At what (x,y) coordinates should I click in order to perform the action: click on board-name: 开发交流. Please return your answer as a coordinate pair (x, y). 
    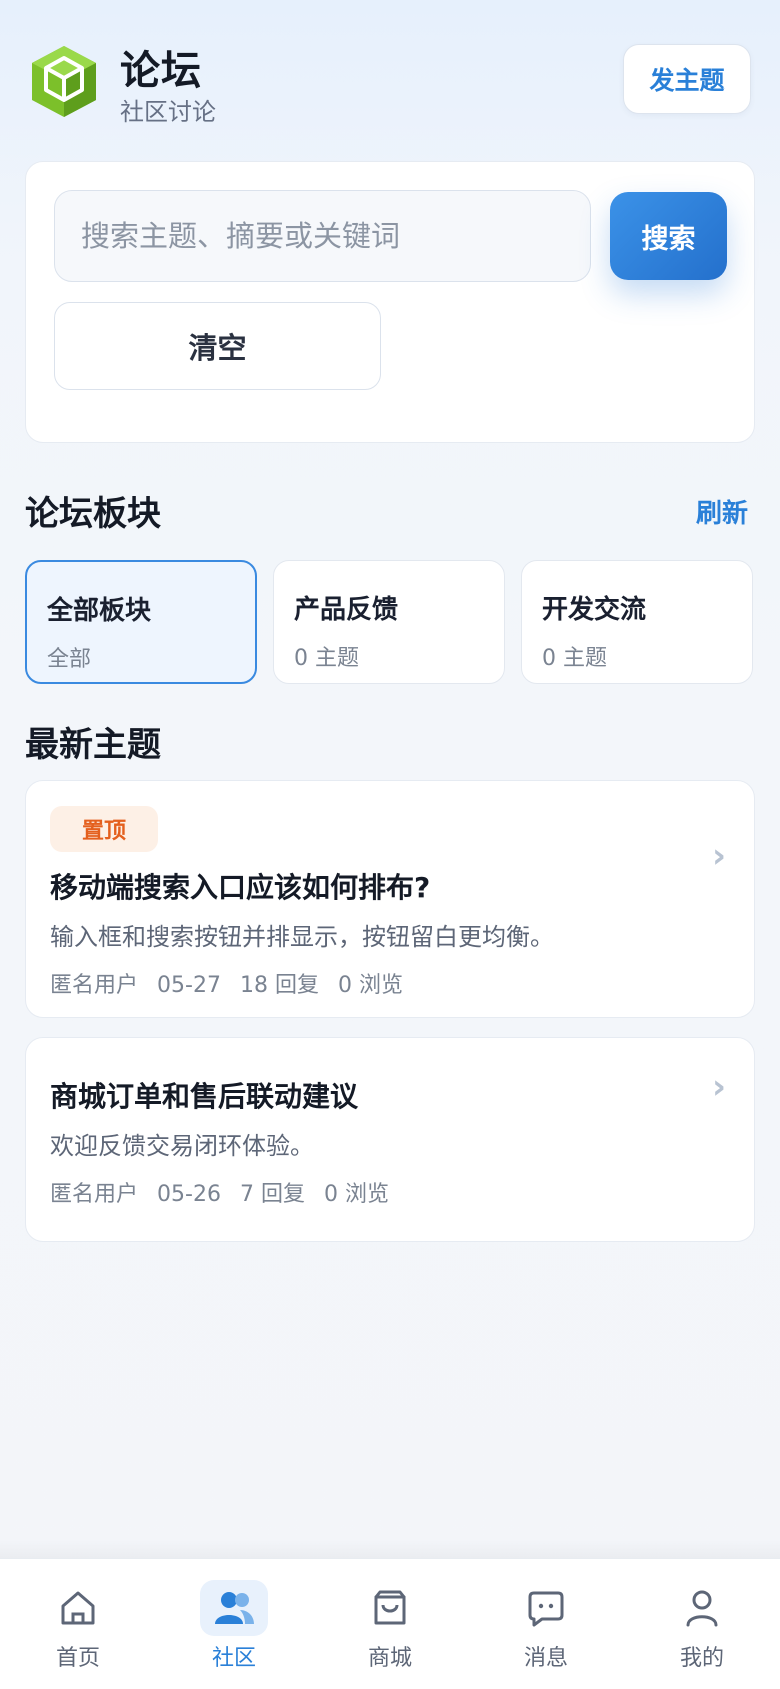
    Looking at the image, I should click on (594, 610).